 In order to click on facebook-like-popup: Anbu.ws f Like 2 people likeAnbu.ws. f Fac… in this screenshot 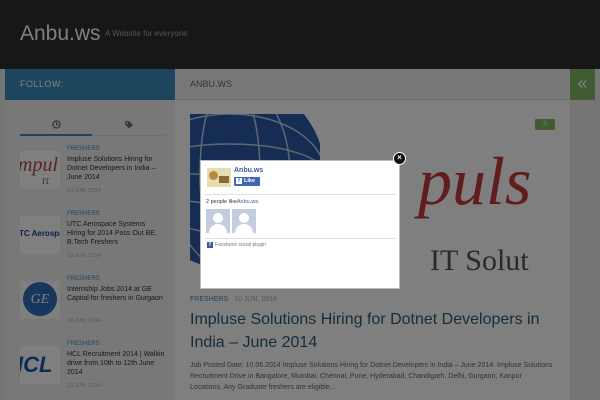, I will do `click(300, 224)`.